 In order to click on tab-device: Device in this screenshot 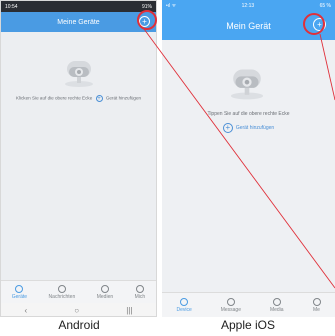, I will do `click(184, 305)`.